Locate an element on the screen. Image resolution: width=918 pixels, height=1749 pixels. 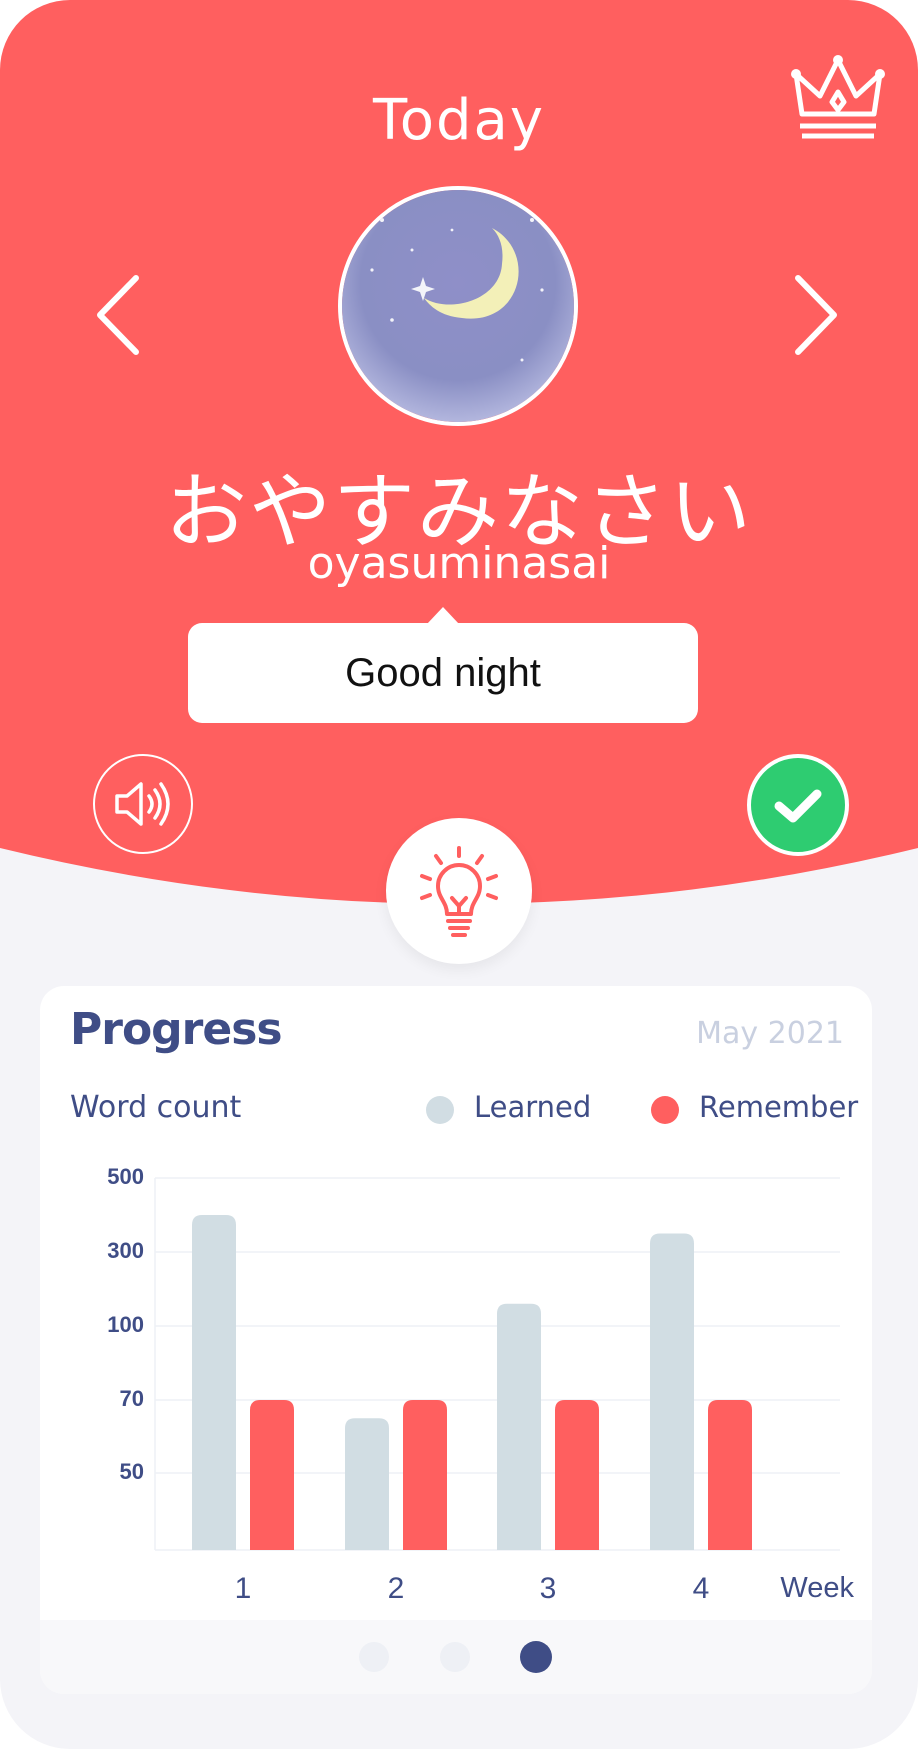
legend-remember-label: Remember is located at coordinates (779, 1107).